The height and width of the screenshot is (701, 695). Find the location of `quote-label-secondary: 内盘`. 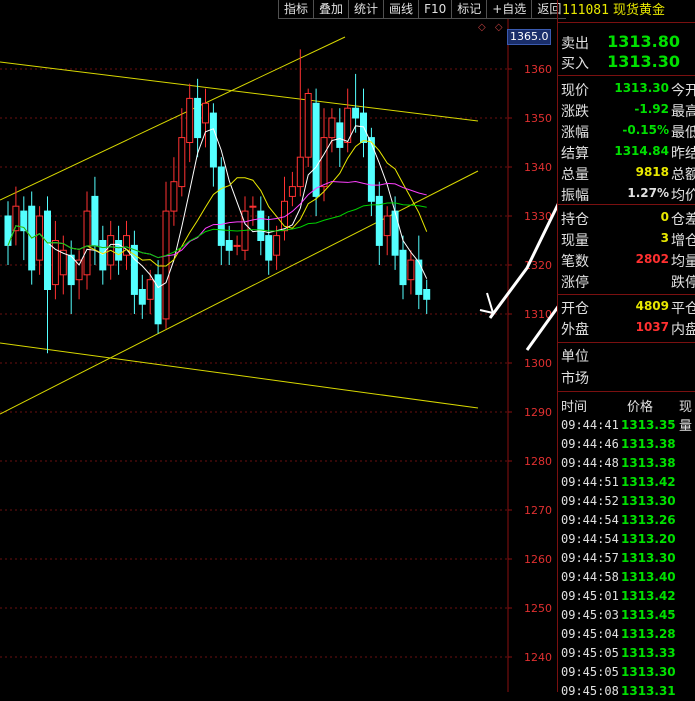

quote-label-secondary: 内盘 is located at coordinates (683, 330).